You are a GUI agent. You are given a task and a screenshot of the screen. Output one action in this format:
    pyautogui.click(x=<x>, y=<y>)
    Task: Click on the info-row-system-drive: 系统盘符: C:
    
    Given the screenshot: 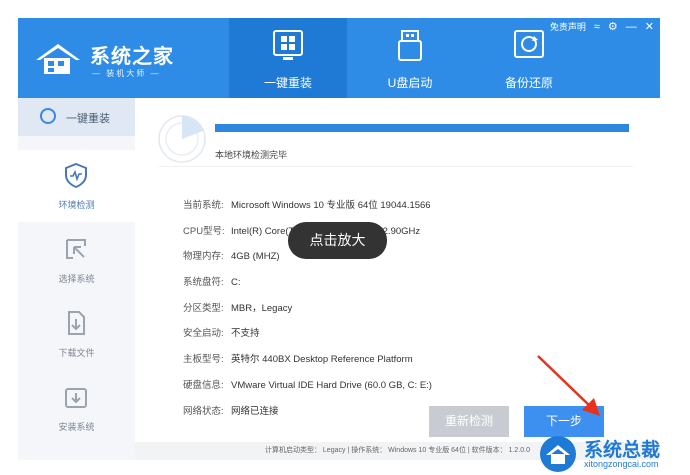 What is the action you would take?
    pyautogui.click(x=212, y=281)
    